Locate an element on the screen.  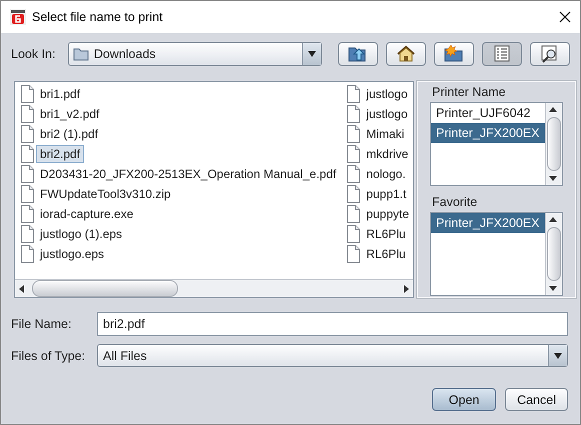
dialog-button: Cancel is located at coordinates (536, 399).